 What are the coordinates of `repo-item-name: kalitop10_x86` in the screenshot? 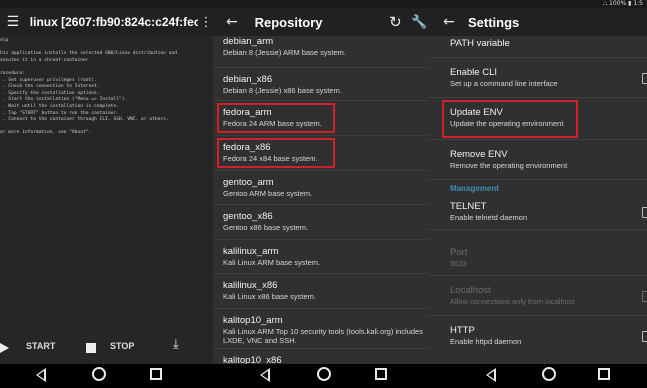 It's located at (252, 359).